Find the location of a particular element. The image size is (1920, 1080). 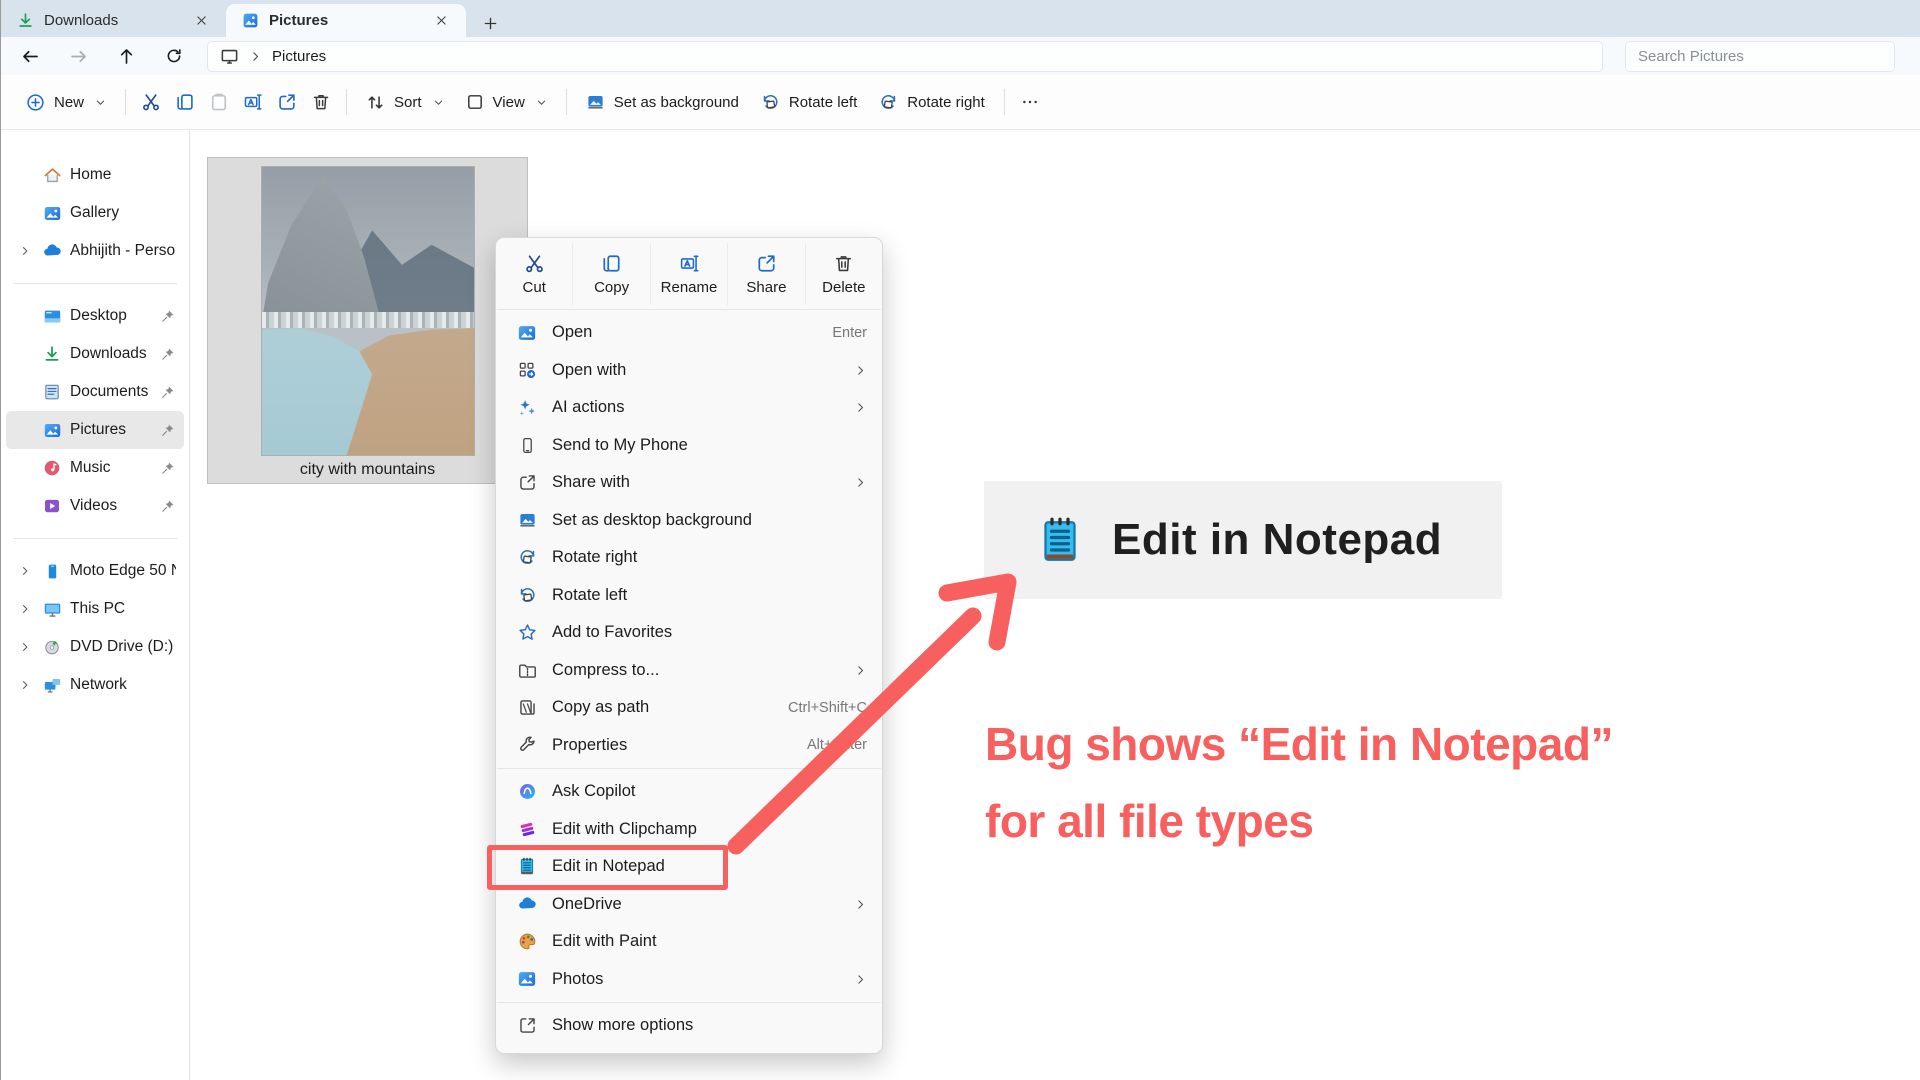

set-as-background-button: Set as background is located at coordinates (662, 102).